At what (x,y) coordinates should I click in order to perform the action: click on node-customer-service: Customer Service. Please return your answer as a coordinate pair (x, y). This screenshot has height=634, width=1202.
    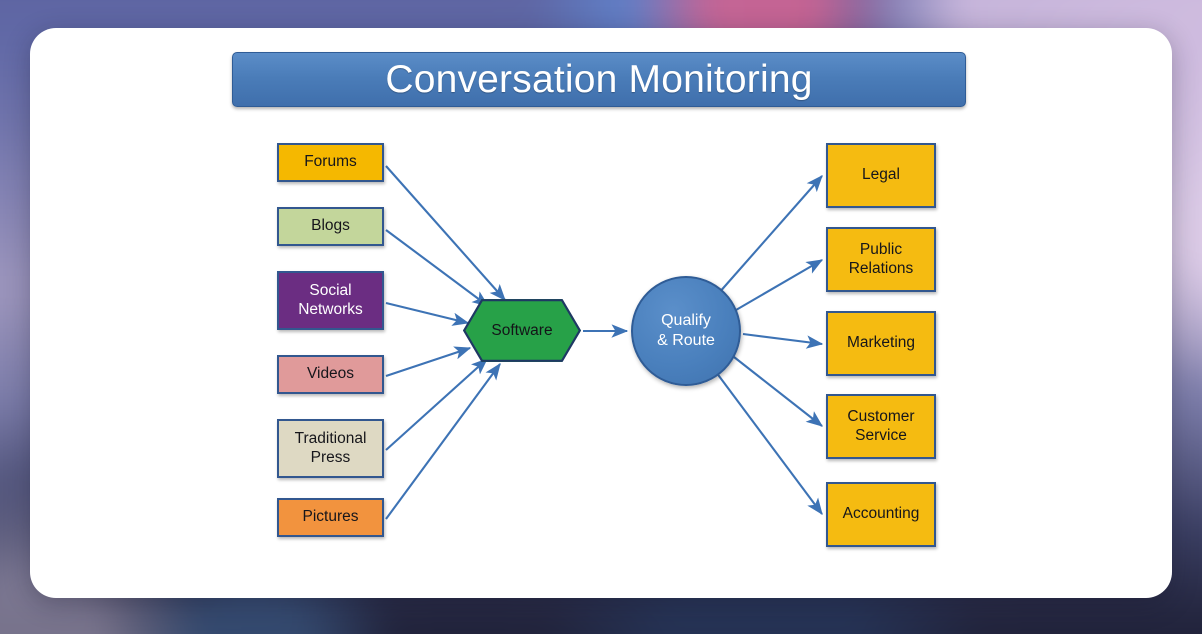
    Looking at the image, I should click on (881, 426).